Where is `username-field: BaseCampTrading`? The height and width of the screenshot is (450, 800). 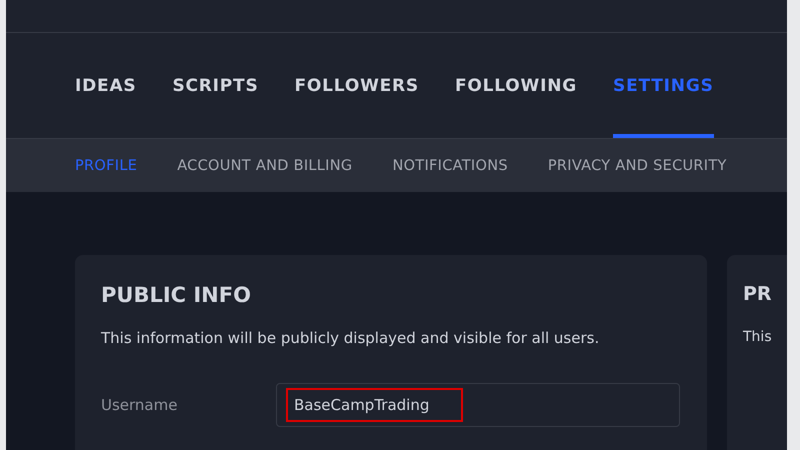 username-field: BaseCampTrading is located at coordinates (478, 405).